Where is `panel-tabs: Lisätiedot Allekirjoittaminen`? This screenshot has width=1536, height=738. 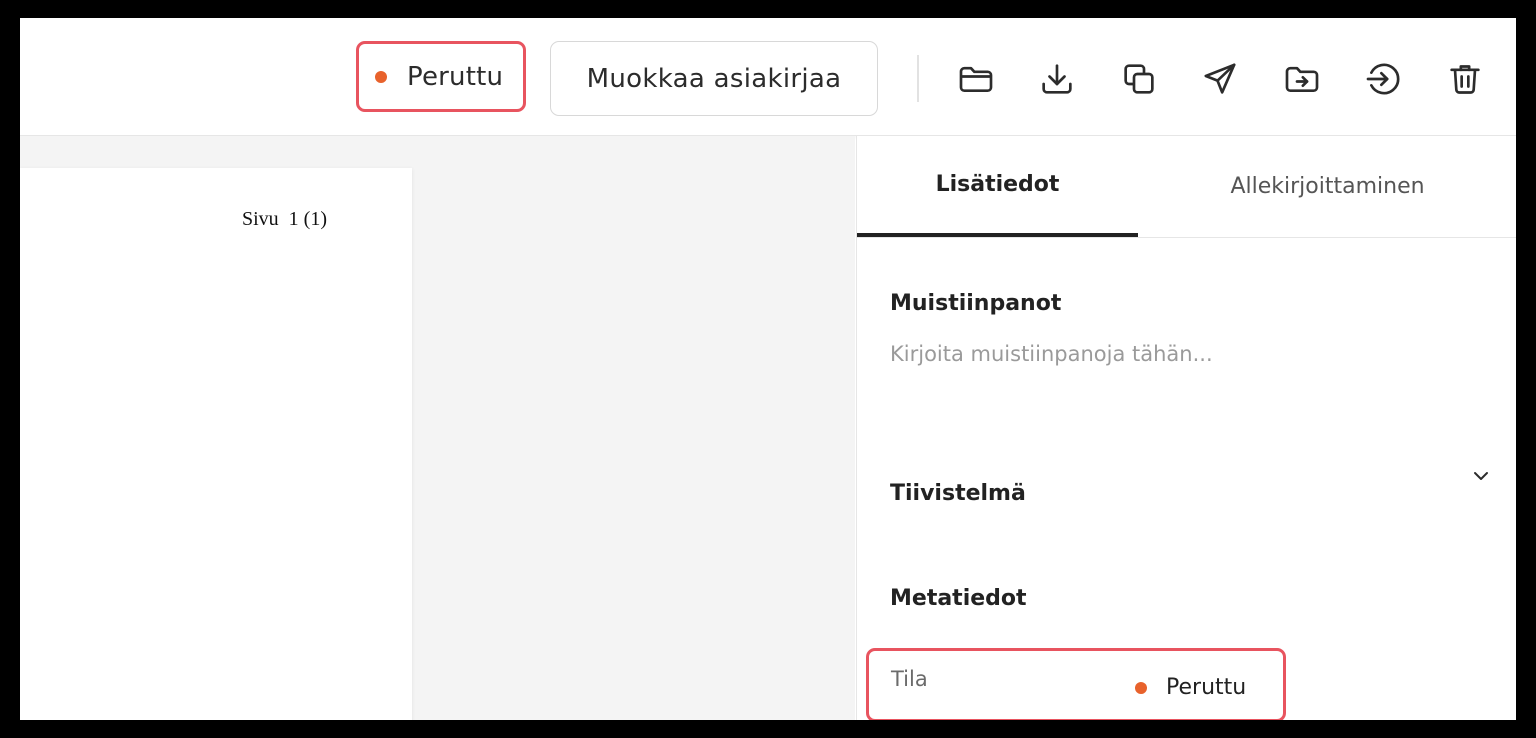
panel-tabs: Lisätiedot Allekirjoittaminen is located at coordinates (1186, 187).